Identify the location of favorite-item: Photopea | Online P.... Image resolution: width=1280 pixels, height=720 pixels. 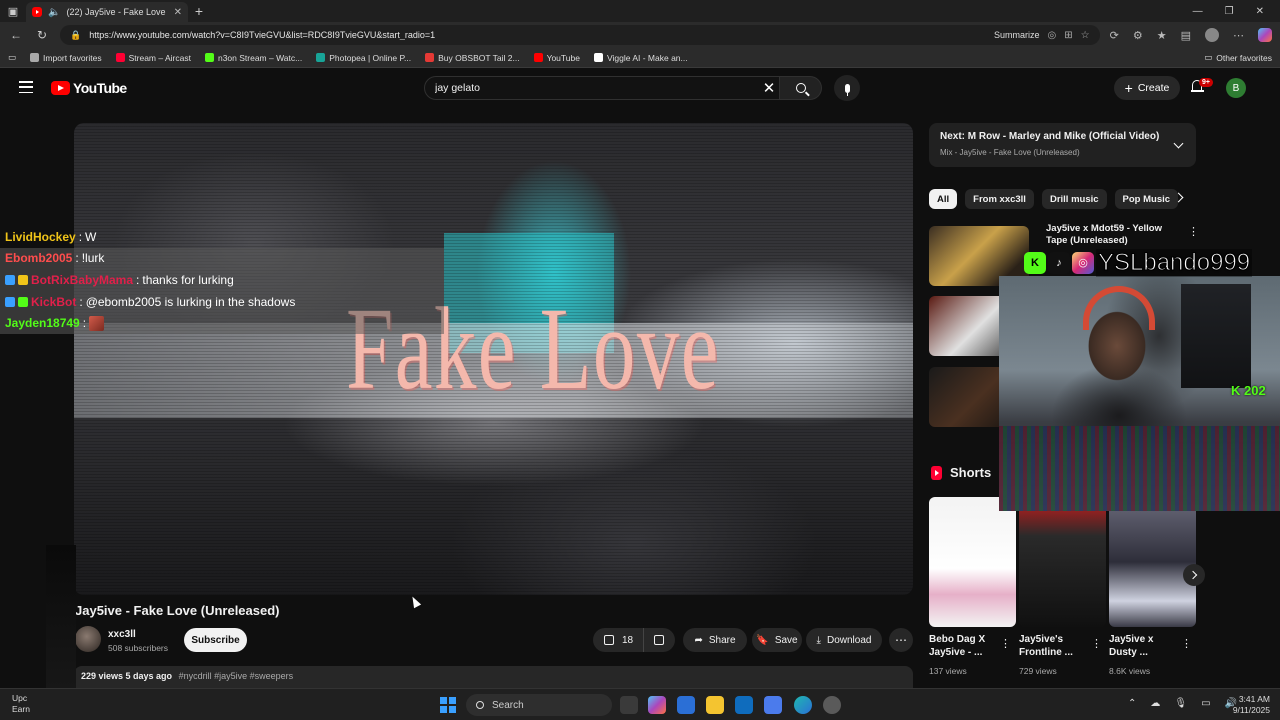
(363, 58).